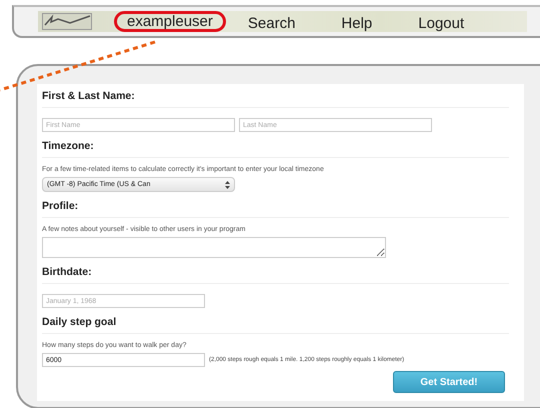 The width and height of the screenshot is (540, 408). What do you see at coordinates (272, 21) in the screenshot?
I see `nav-link: Search` at bounding box center [272, 21].